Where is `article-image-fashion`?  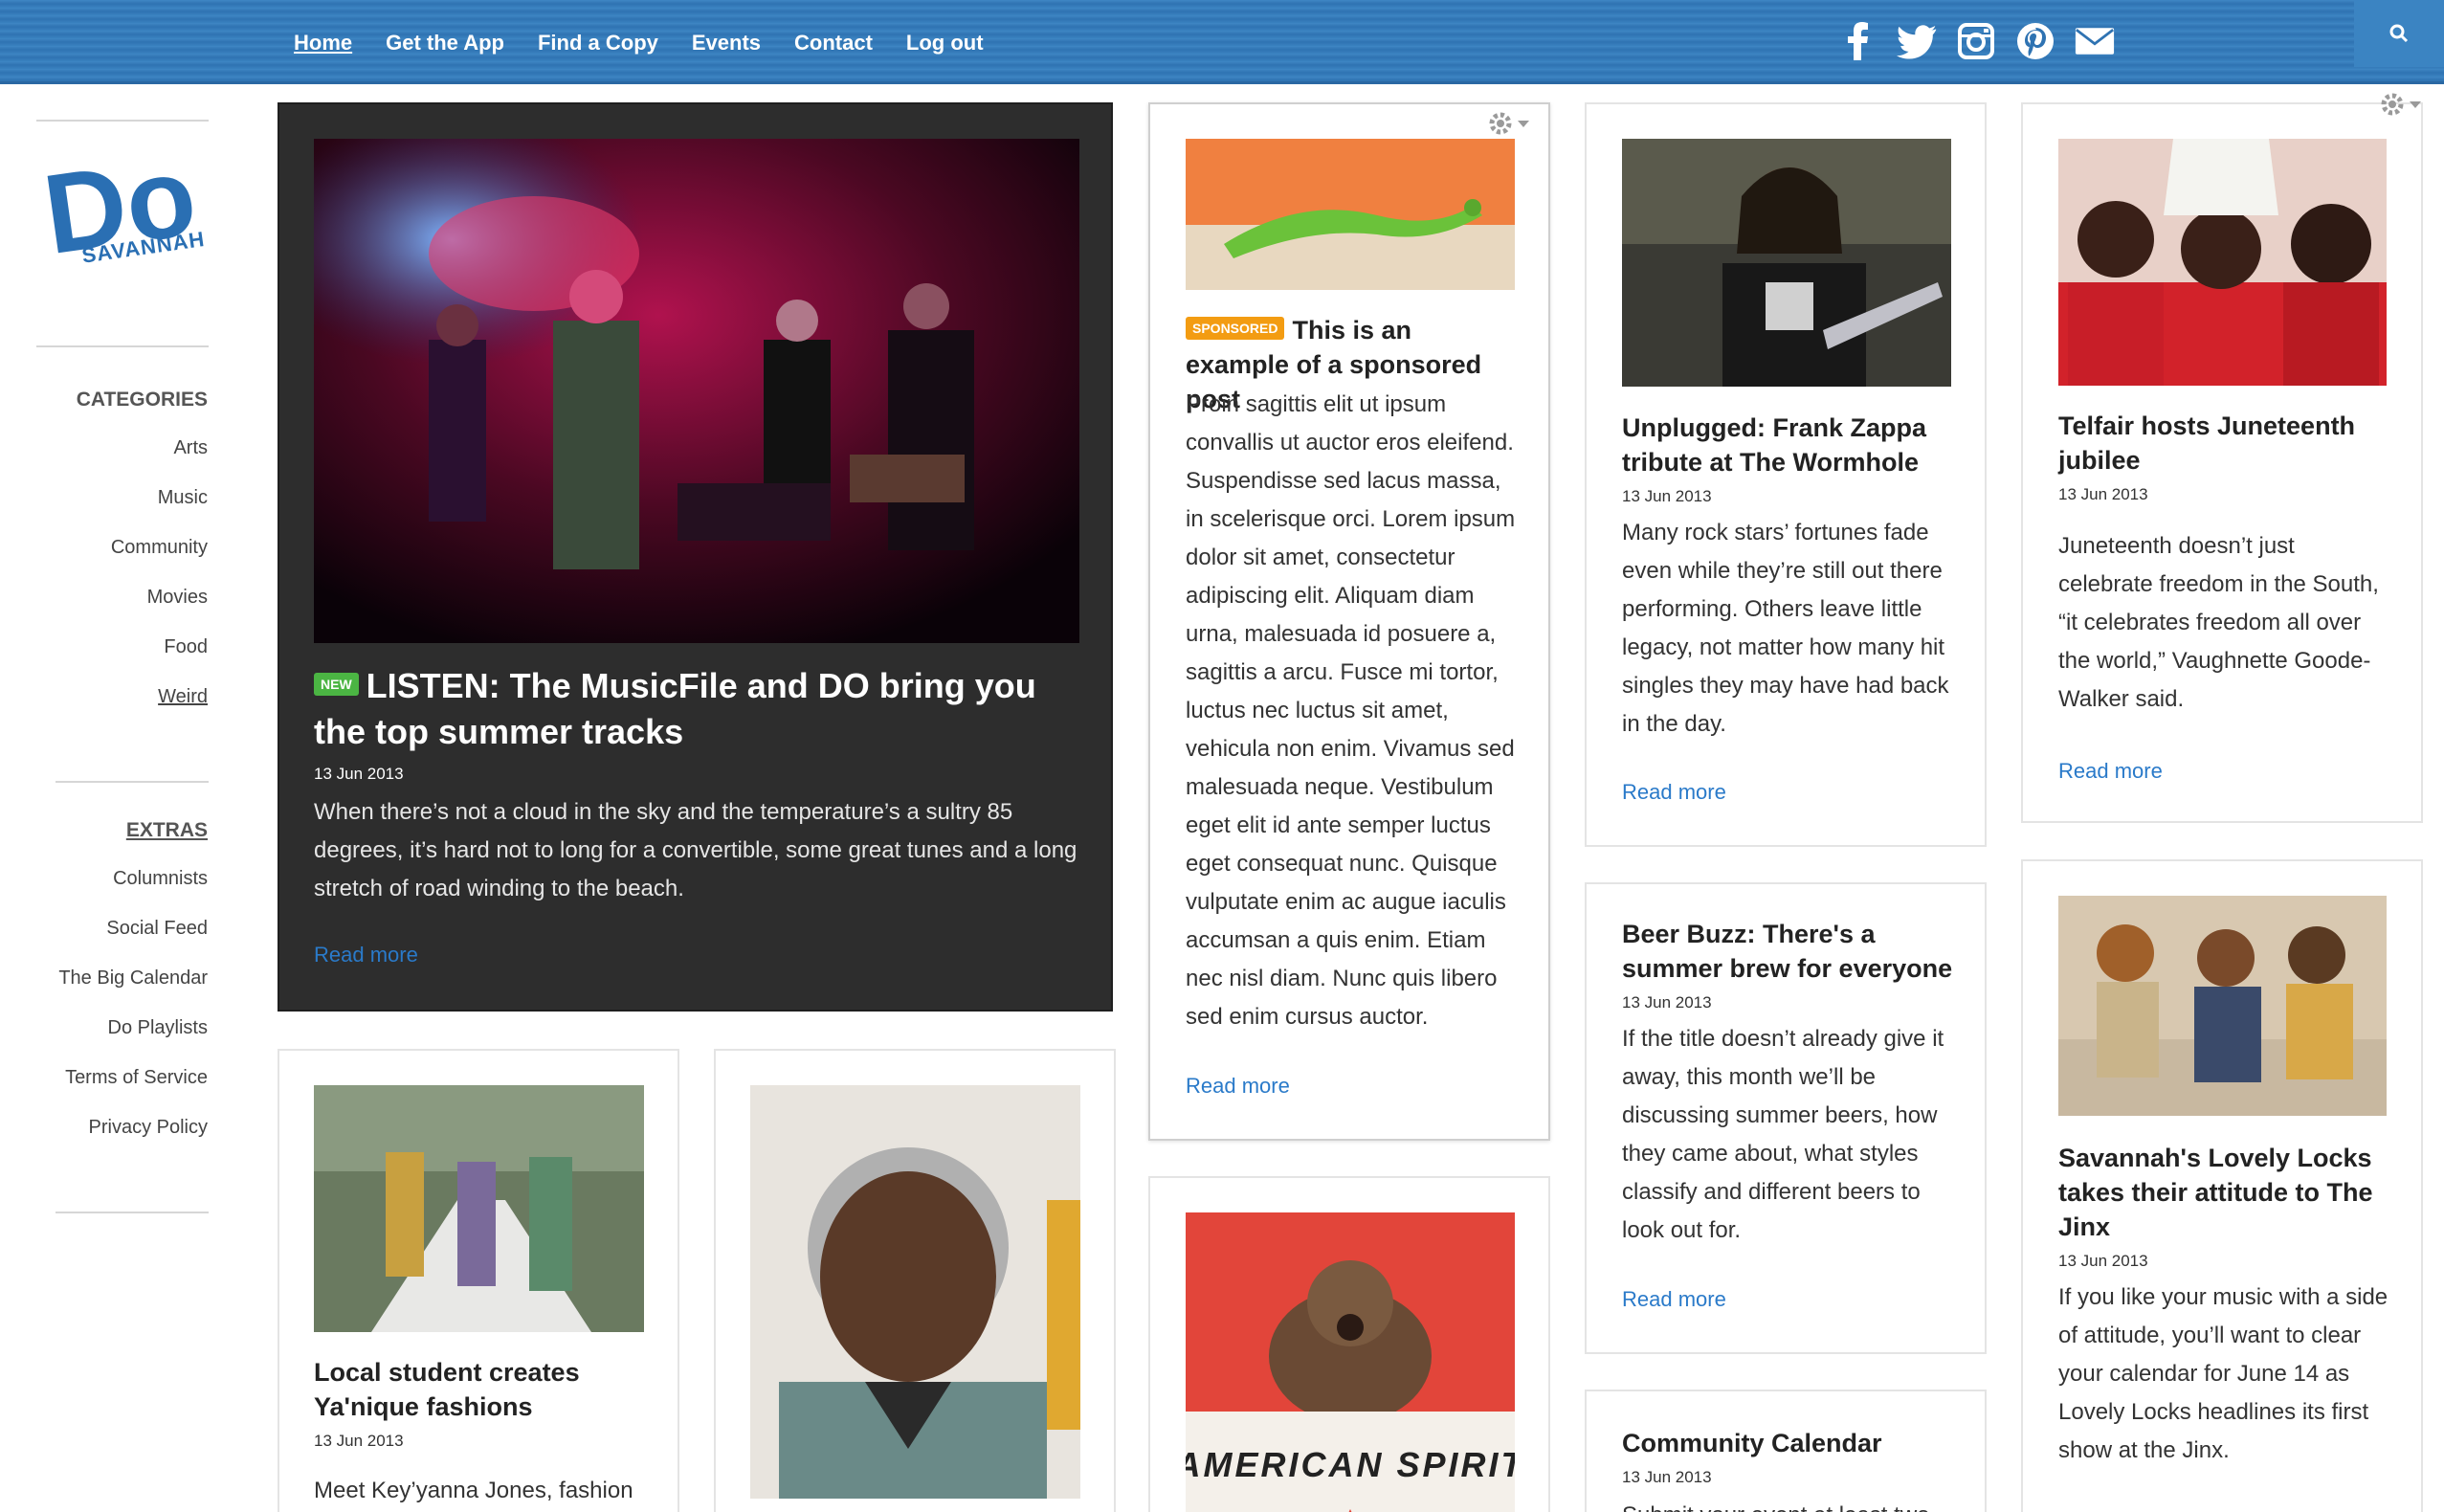 article-image-fashion is located at coordinates (479, 1208).